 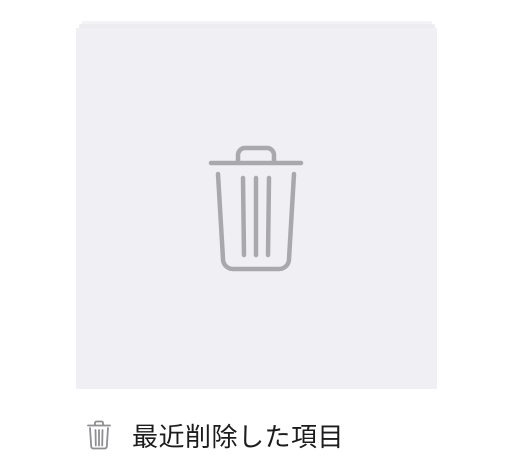 I want to click on album-caption: 最近削除した項目, so click(x=215, y=435).